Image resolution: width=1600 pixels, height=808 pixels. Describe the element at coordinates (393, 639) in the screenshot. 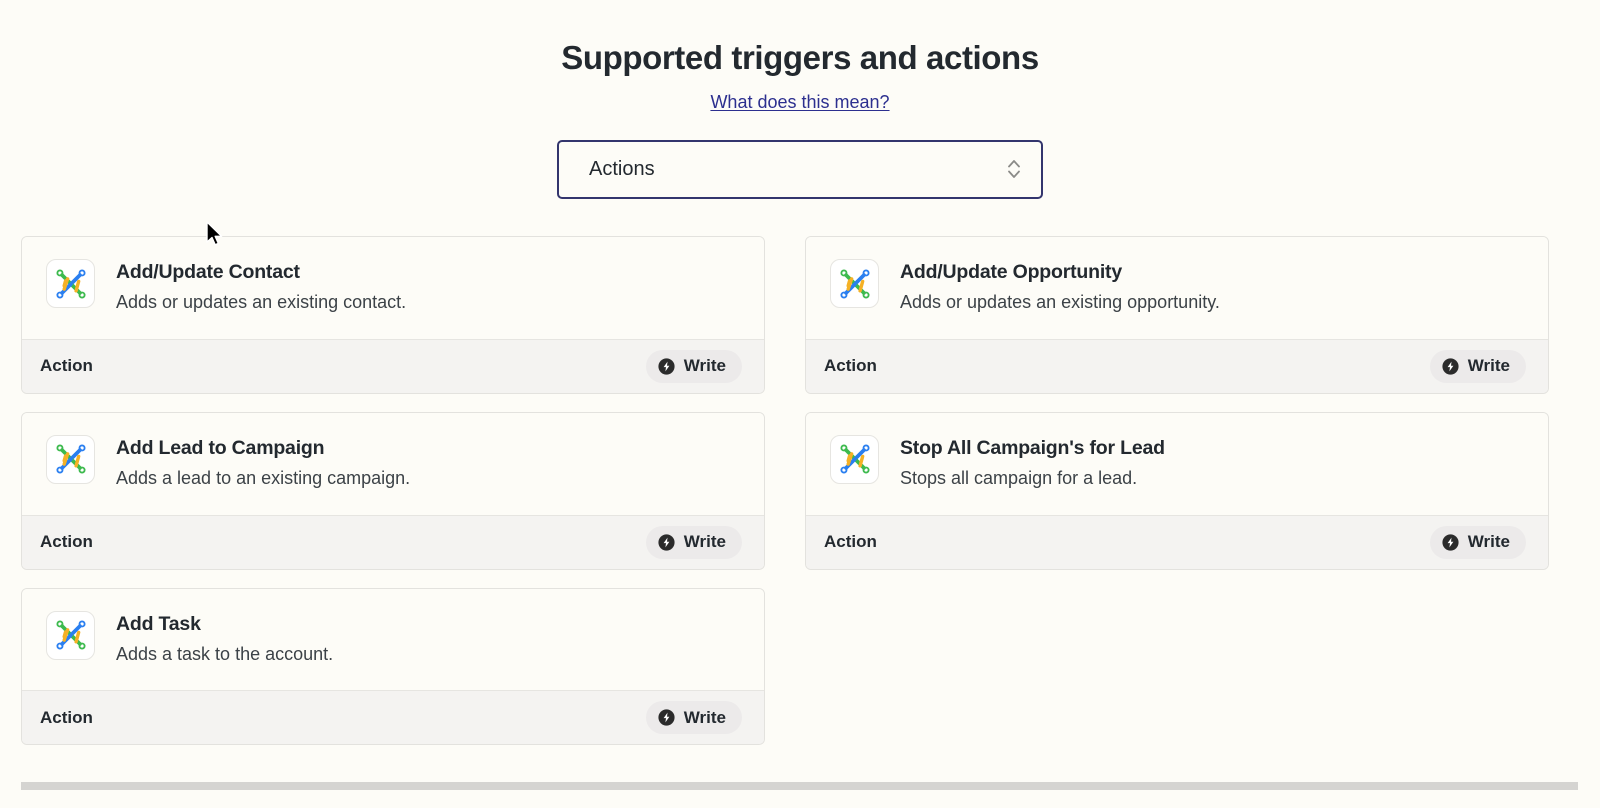

I see `action-card-body: Add Task Adds a task to the account.` at that location.